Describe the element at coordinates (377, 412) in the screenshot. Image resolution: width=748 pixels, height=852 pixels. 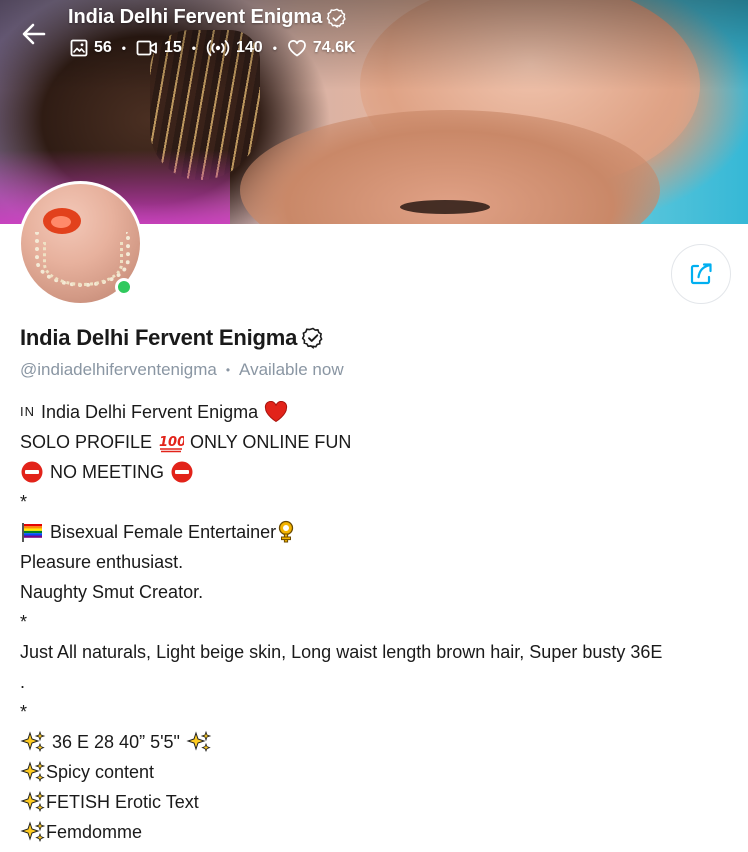
I see `bio-line: IN India Delhi Fervent Enigma` at that location.